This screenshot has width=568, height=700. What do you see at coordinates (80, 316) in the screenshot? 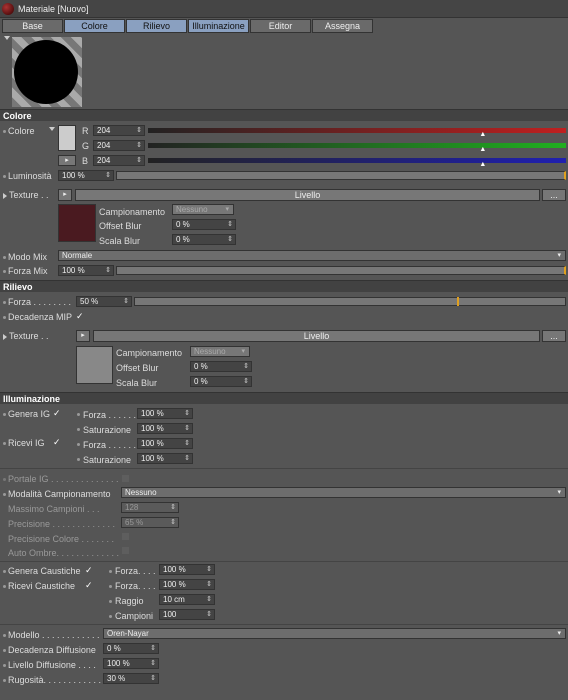
I see `decadenza-mip-checkbox: ✓` at bounding box center [80, 316].